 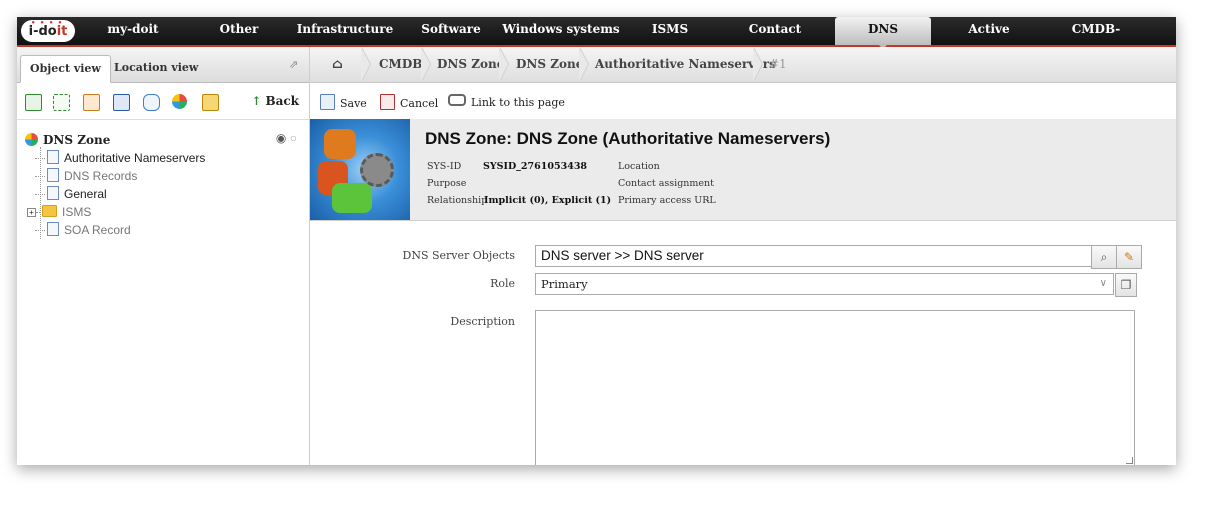 I want to click on contact-assignment-label: Contact assignment, so click(x=666, y=183).